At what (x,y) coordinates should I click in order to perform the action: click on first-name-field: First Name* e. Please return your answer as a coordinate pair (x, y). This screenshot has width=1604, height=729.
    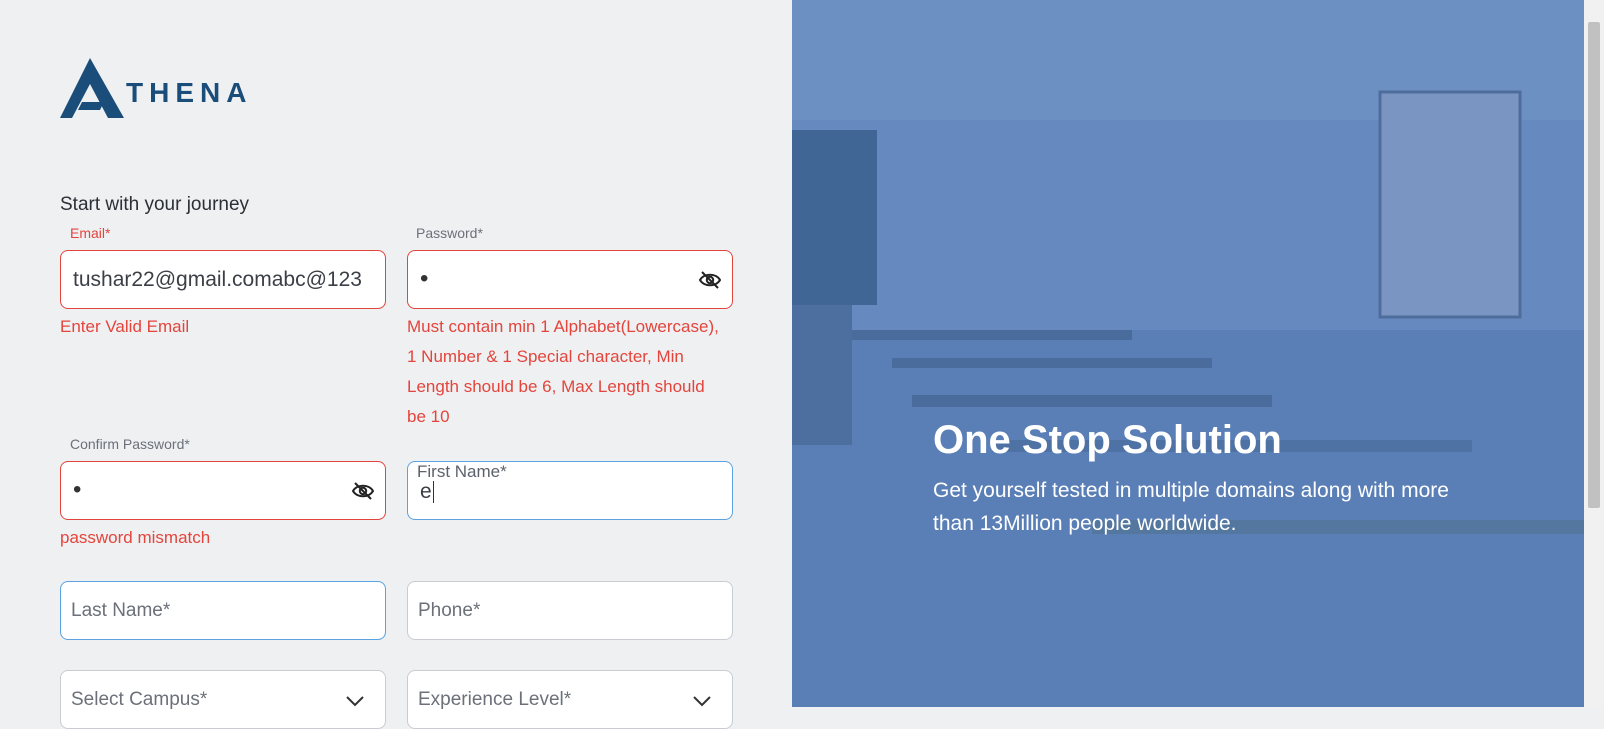
    Looking at the image, I should click on (570, 490).